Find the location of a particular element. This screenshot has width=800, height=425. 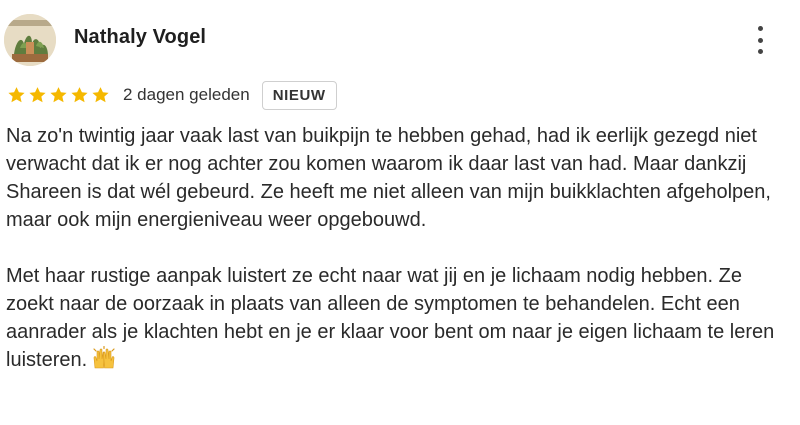

avatar is located at coordinates (30, 40).